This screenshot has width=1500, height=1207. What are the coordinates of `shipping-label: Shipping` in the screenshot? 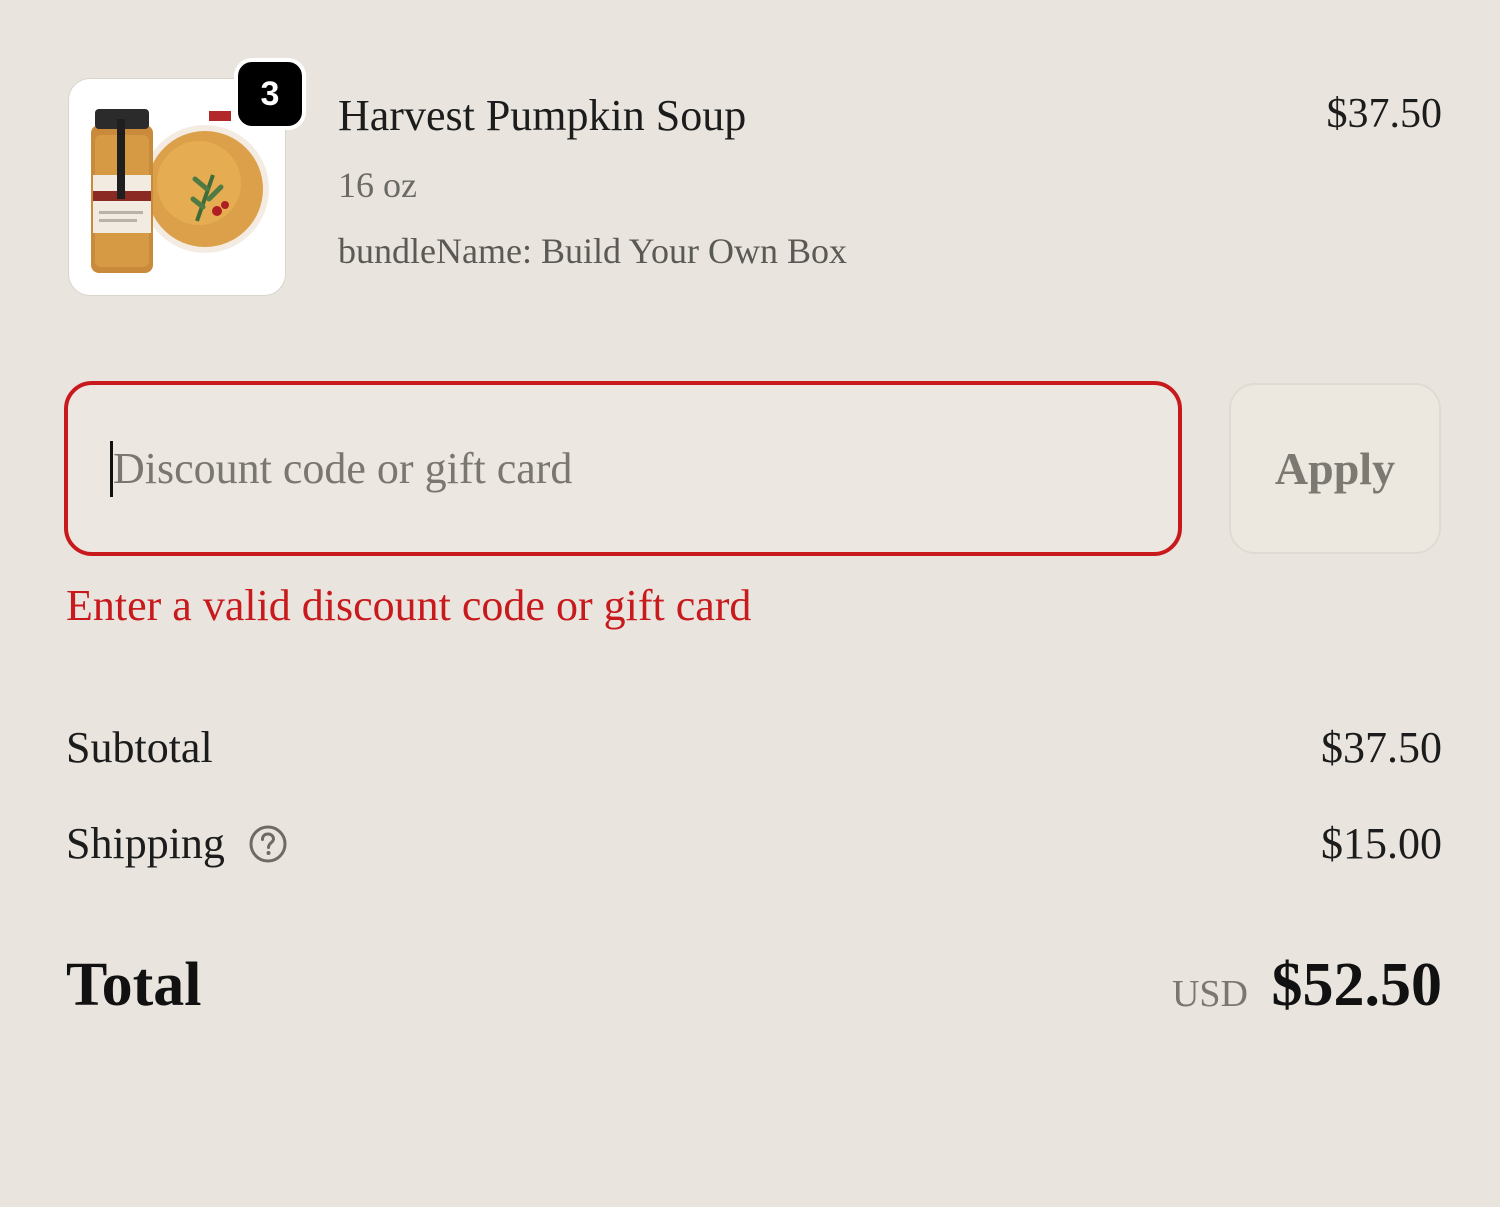 It's located at (145, 843).